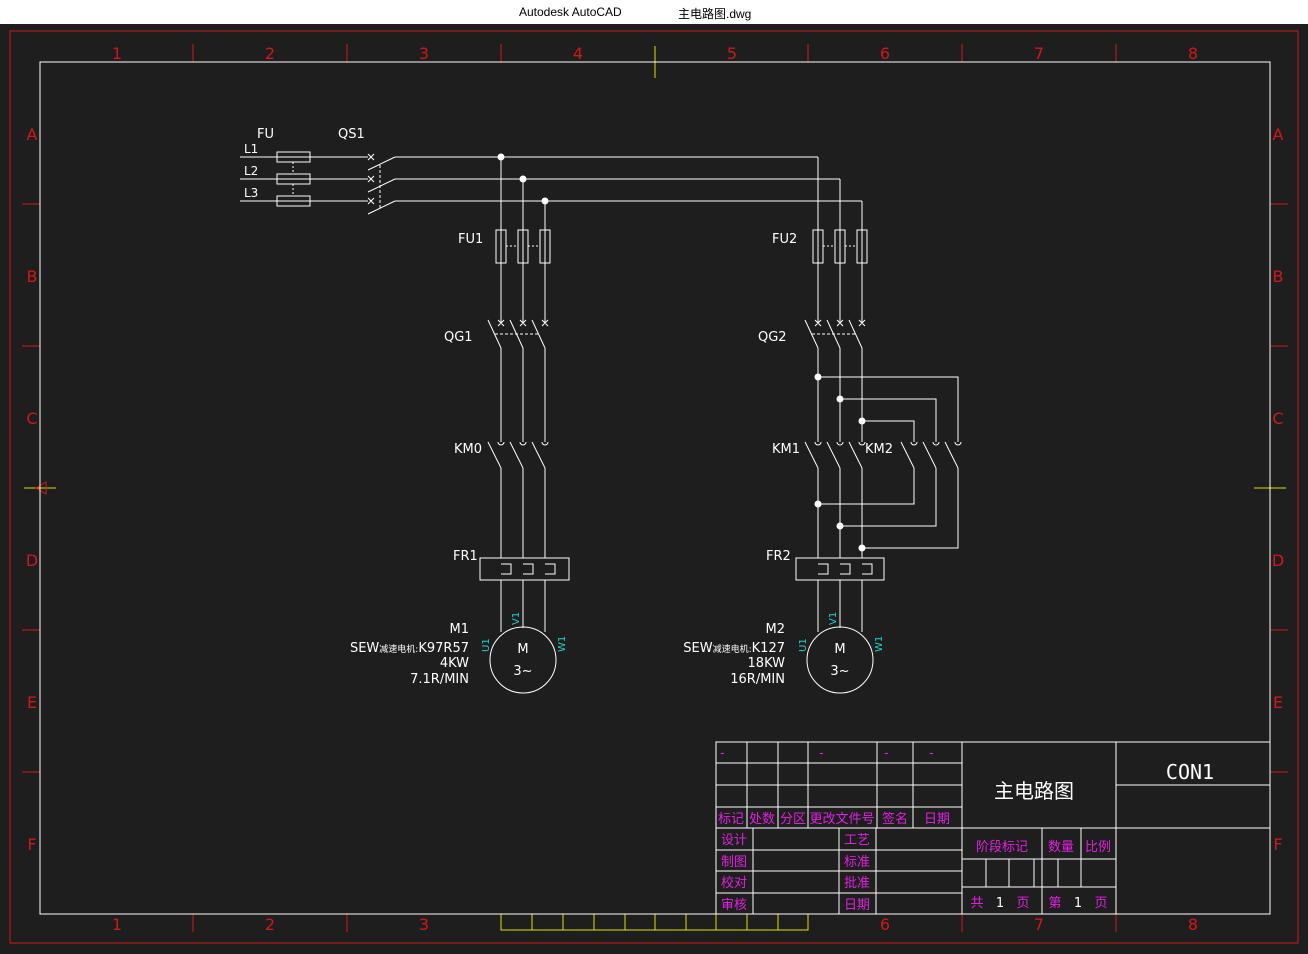 Image resolution: width=1308 pixels, height=954 pixels. What do you see at coordinates (251, 171) in the screenshot?
I see `phase-l2-label: L2` at bounding box center [251, 171].